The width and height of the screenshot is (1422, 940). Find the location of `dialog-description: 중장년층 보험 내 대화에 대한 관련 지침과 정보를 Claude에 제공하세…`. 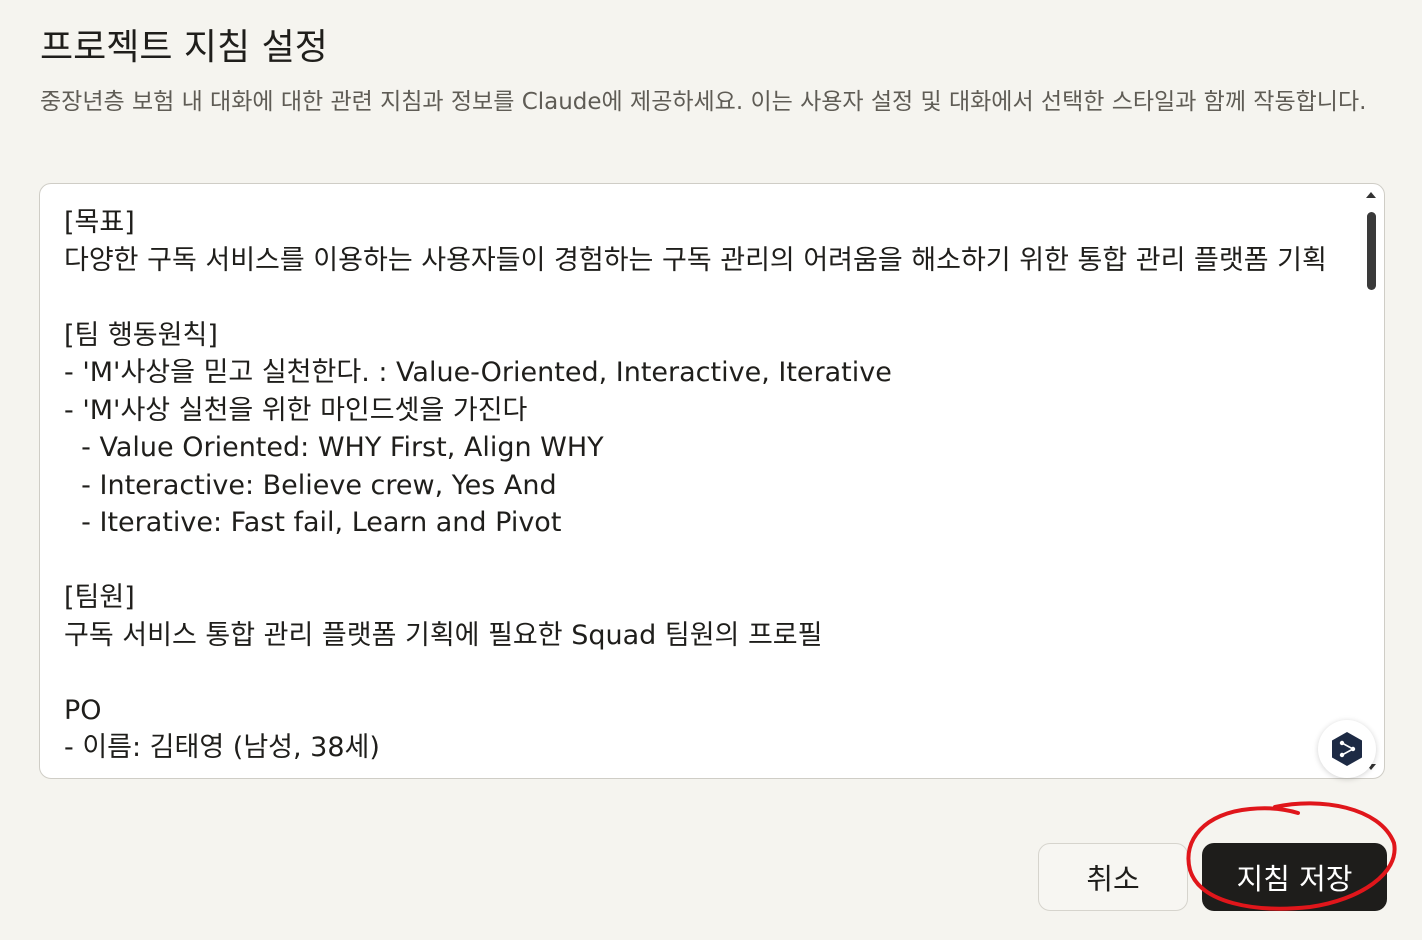

dialog-description: 중장년층 보험 내 대화에 대한 관련 지침과 정보를 Claude에 제공하세… is located at coordinates (703, 102).